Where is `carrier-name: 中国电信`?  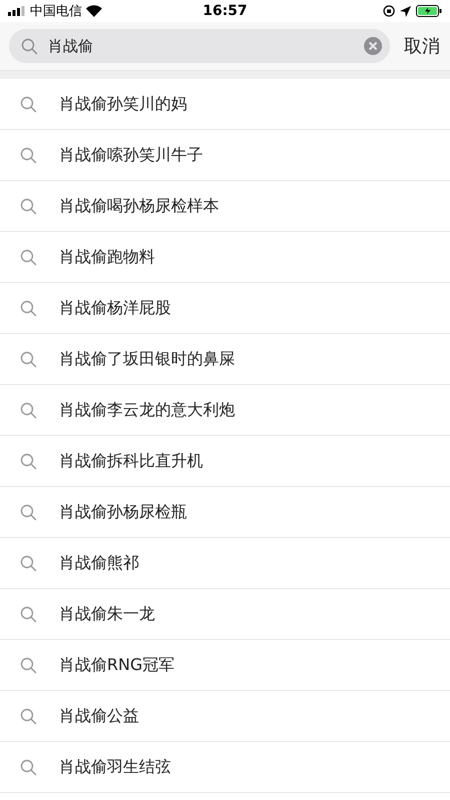
carrier-name: 中国电信 is located at coordinates (56, 11).